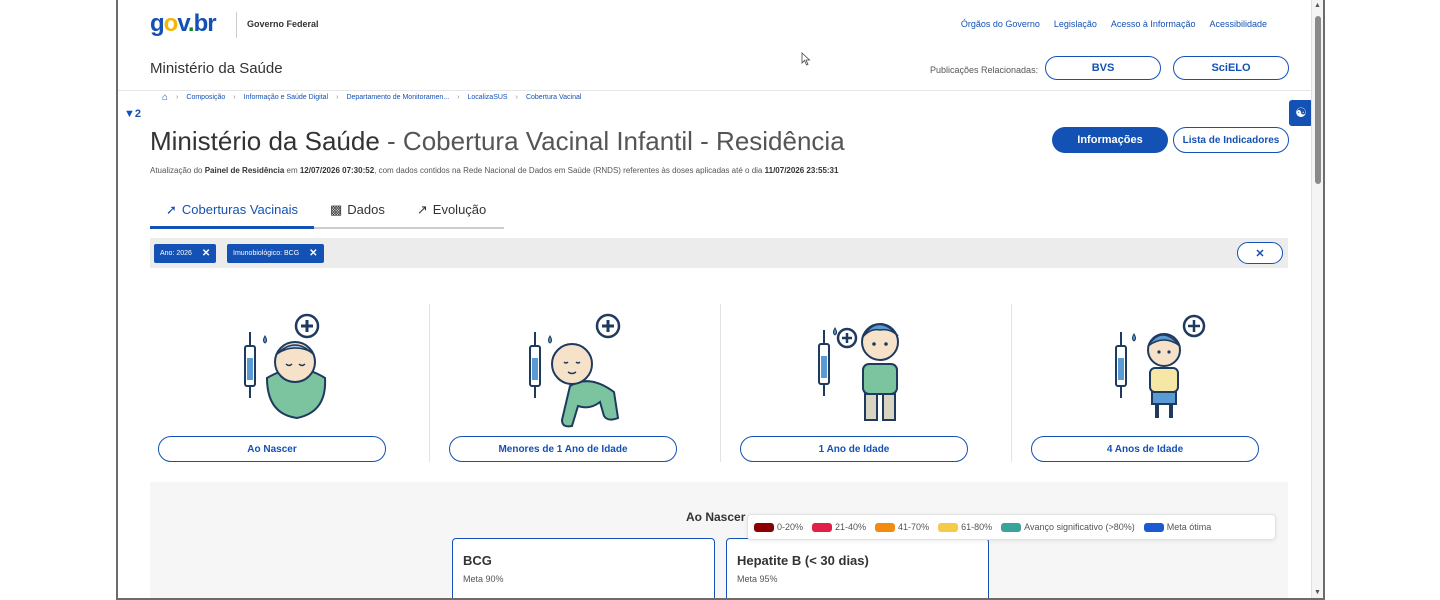 Image resolution: width=1440 pixels, height=600 pixels. I want to click on breadcrumb-item: LocalizaSUS, so click(488, 97).